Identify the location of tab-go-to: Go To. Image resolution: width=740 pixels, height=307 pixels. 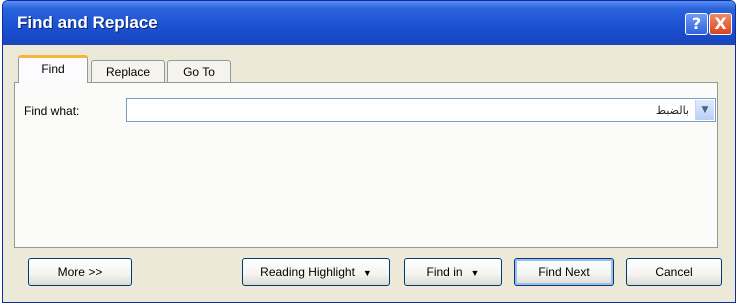
(199, 72).